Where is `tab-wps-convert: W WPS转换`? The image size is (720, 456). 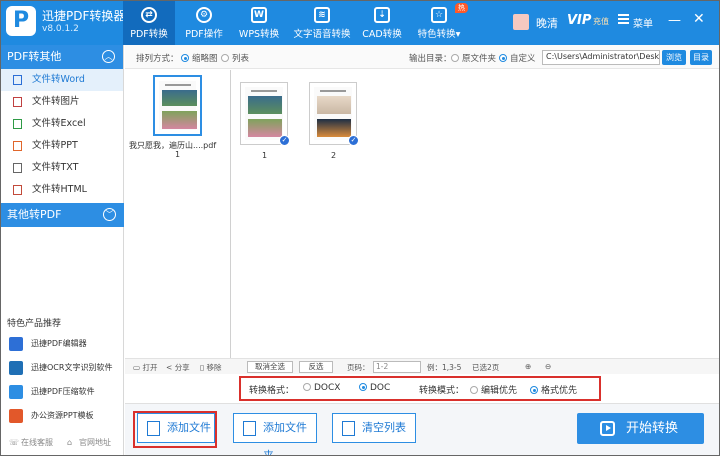
tab-wps-convert: W WPS转换 is located at coordinates (259, 23).